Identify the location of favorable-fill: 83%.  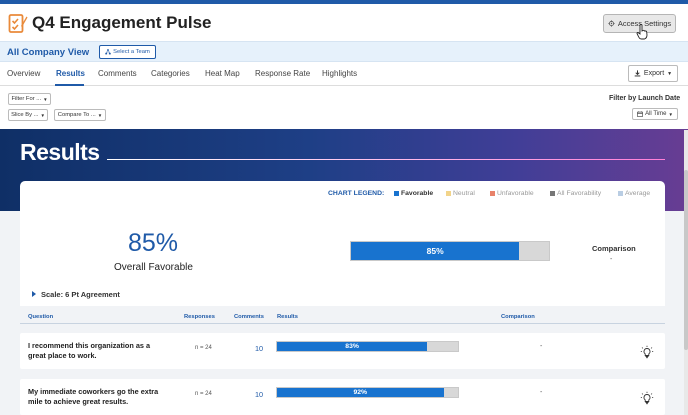
(352, 346).